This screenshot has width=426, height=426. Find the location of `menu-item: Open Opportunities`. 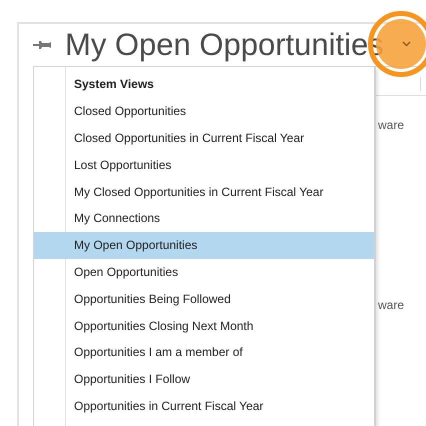

menu-item: Open Opportunities is located at coordinates (204, 272).